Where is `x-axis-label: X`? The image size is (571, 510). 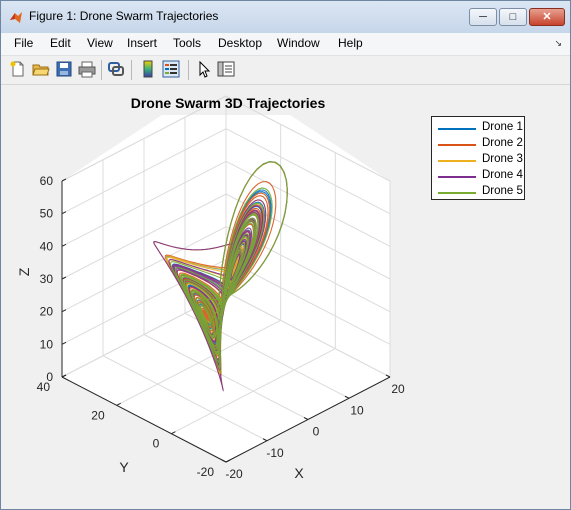 x-axis-label: X is located at coordinates (299, 473).